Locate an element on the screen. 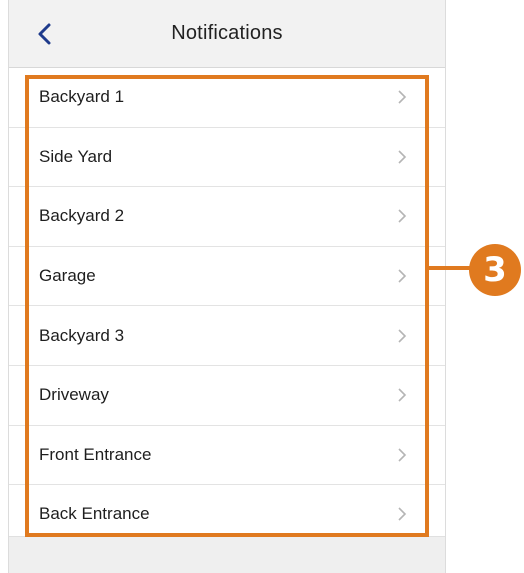 This screenshot has width=524, height=573. list-item-backyard-2: Backyard 2 is located at coordinates (227, 217).